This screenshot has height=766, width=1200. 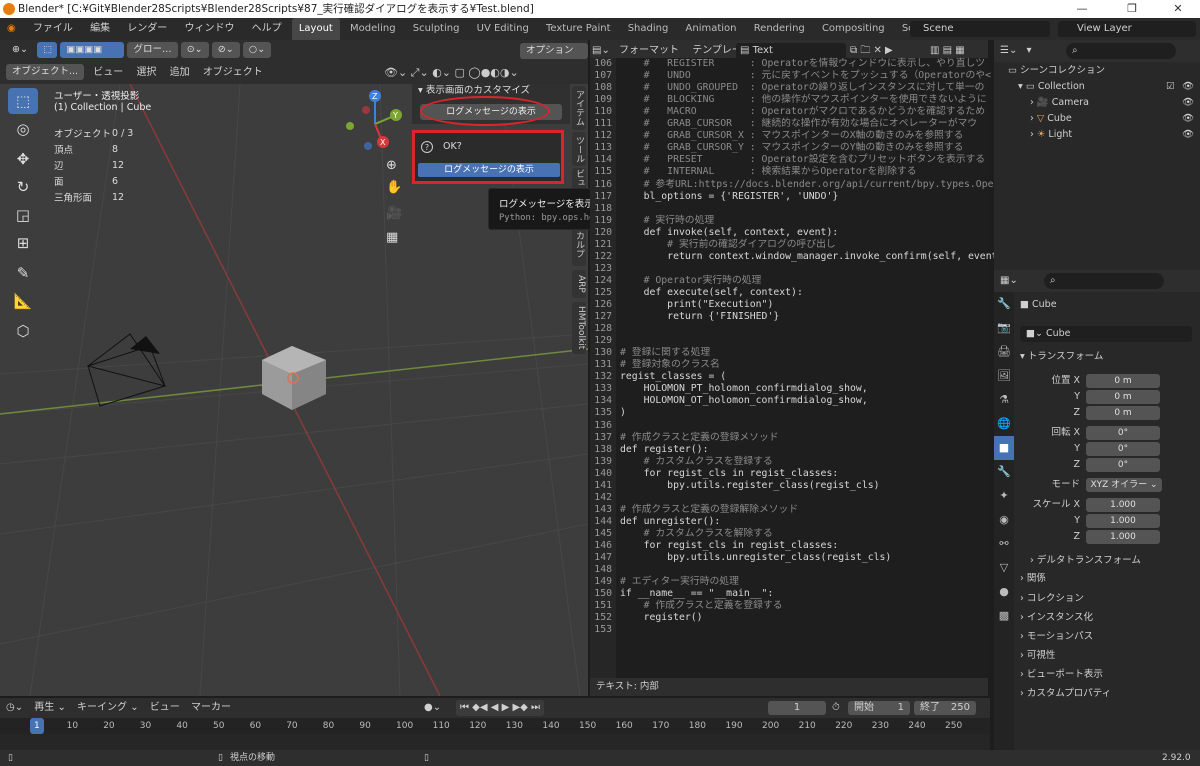 What do you see at coordinates (180, 72) in the screenshot?
I see `menu-add: 追加` at bounding box center [180, 72].